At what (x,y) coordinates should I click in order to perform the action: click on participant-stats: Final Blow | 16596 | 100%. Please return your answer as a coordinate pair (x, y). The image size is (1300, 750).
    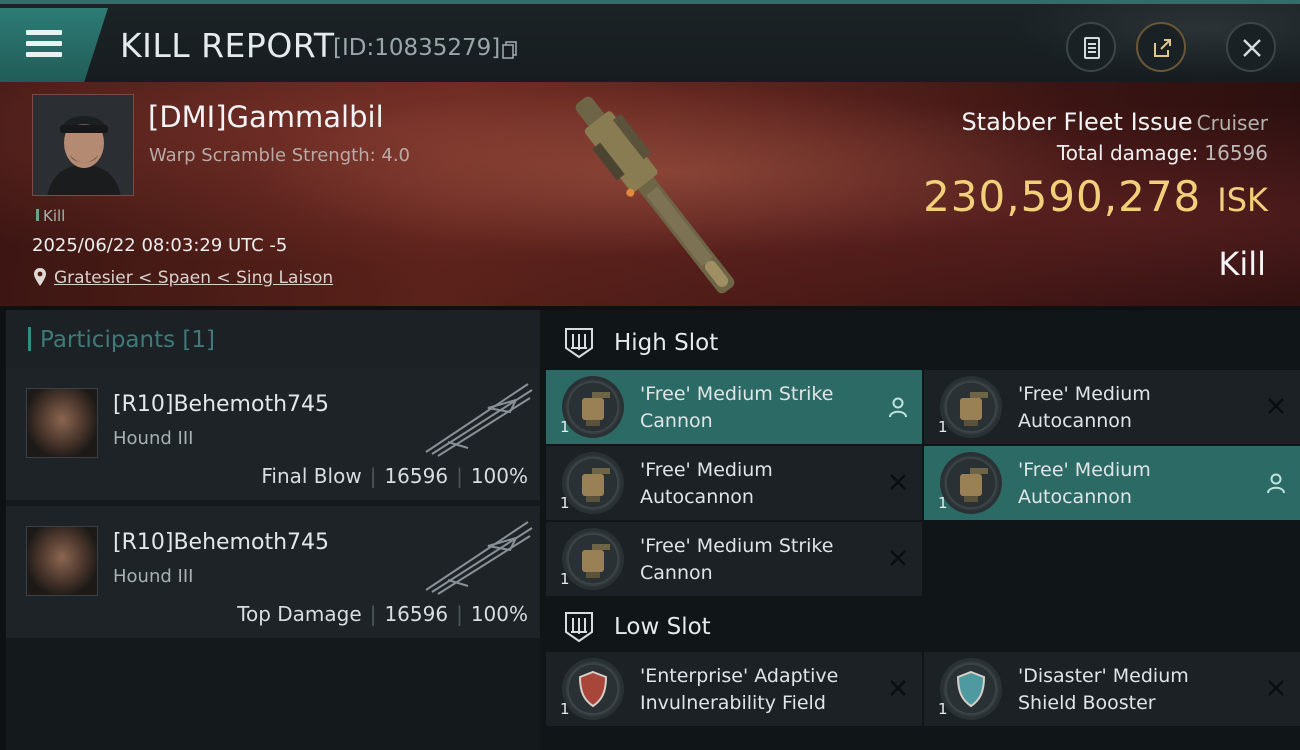
    Looking at the image, I should click on (394, 476).